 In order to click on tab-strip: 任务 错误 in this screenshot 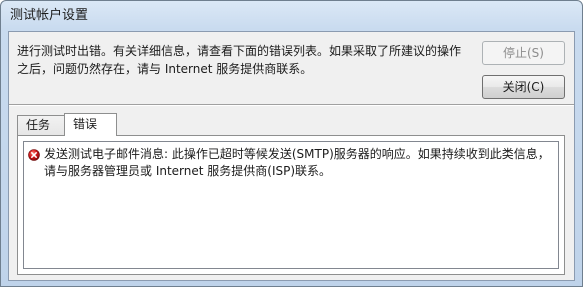, I will do `click(287, 124)`.